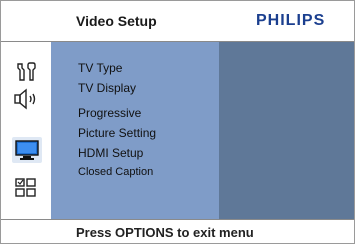 This screenshot has height=244, width=355. What do you see at coordinates (26, 188) in the screenshot?
I see `preference-setup-icon` at bounding box center [26, 188].